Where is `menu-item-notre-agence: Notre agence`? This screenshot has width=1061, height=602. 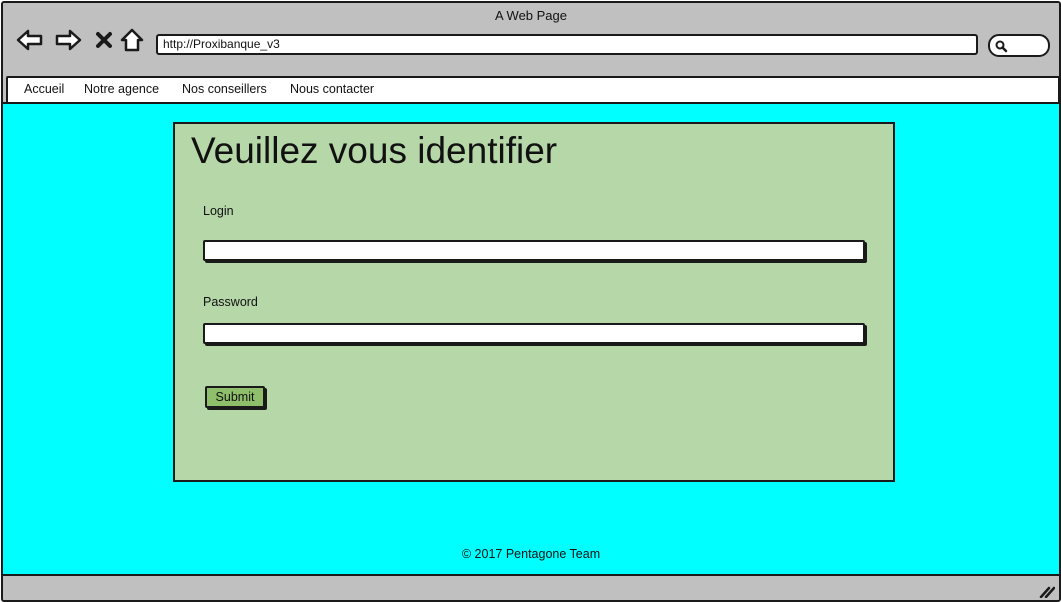
menu-item-notre-agence: Notre agence is located at coordinates (121, 89).